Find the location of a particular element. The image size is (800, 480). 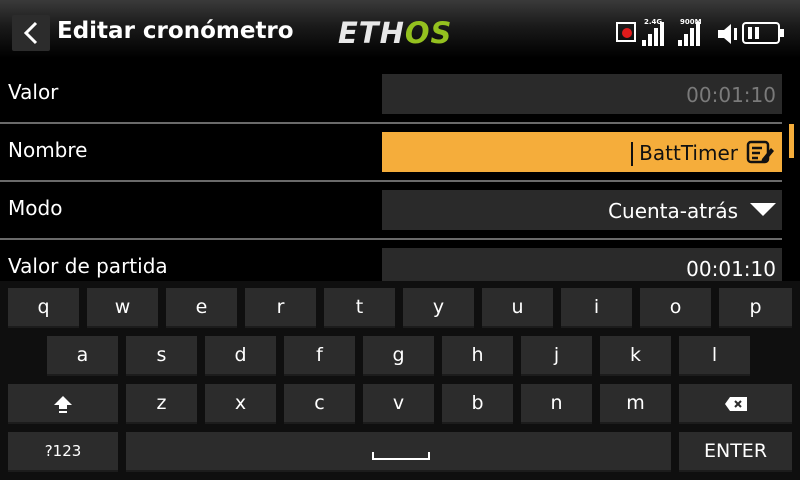

key-a: a is located at coordinates (82, 356).